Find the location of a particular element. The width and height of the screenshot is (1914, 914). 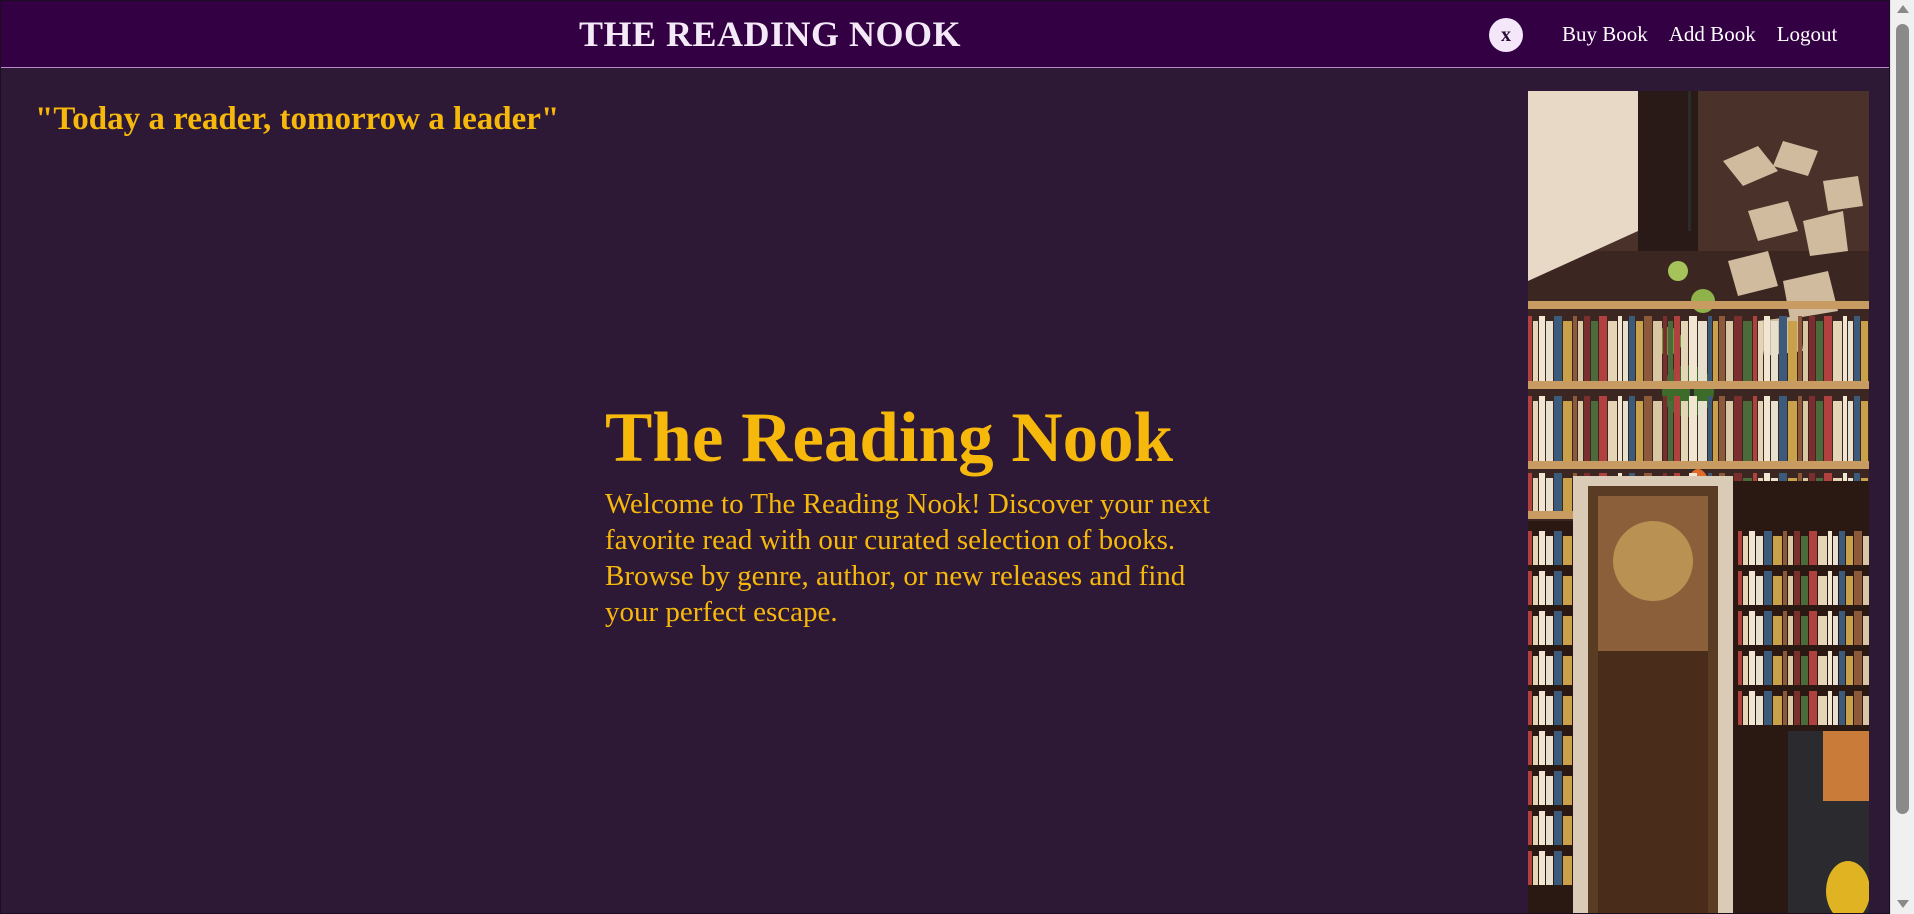

brand-title: THE READING NOOK is located at coordinates (770, 34).